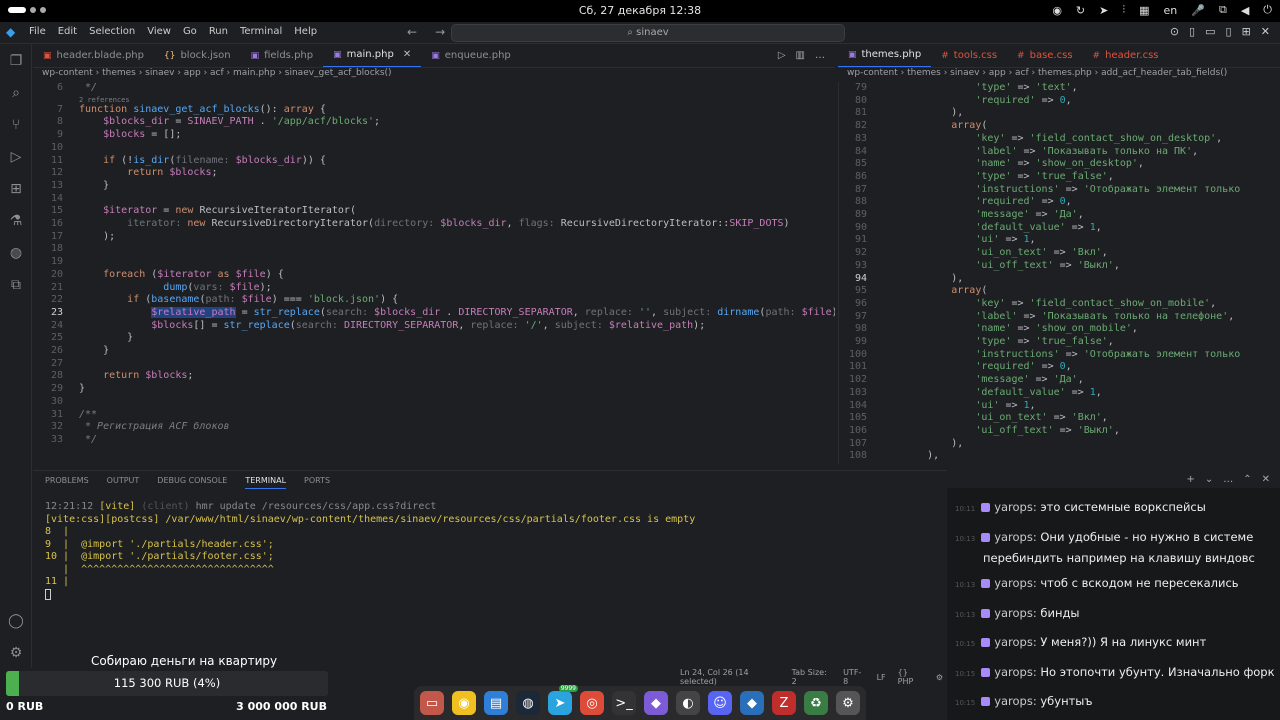 This screenshot has width=1280, height=720. I want to click on discord-icon: ☺, so click(720, 703).